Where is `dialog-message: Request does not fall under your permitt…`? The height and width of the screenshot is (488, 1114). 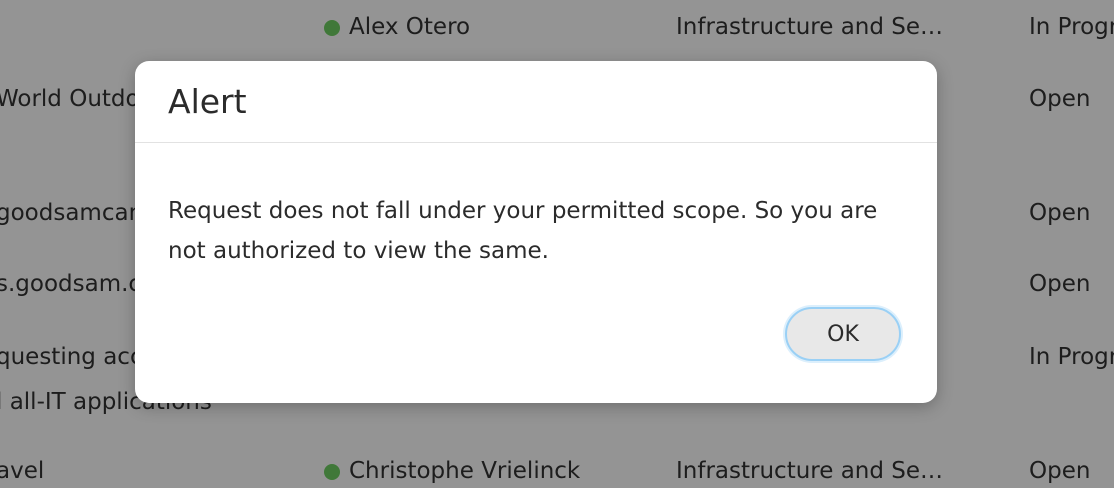 dialog-message: Request does not fall under your permitt… is located at coordinates (523, 231).